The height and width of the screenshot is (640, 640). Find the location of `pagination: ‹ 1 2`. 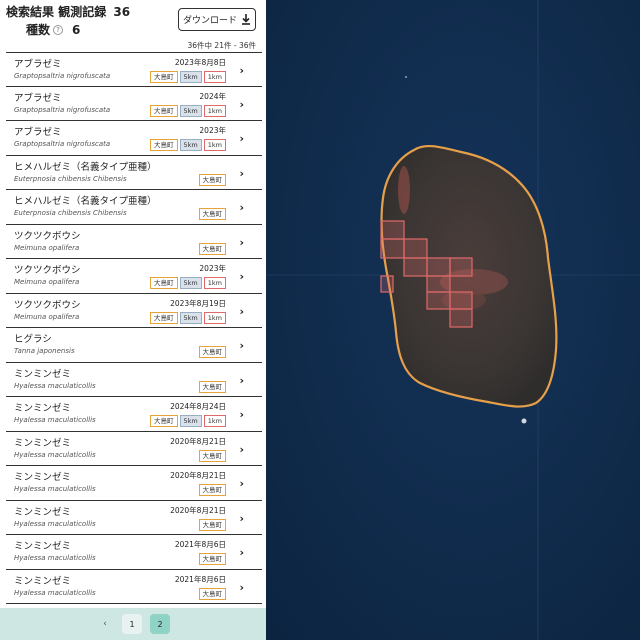

pagination: ‹ 1 2 is located at coordinates (133, 624).